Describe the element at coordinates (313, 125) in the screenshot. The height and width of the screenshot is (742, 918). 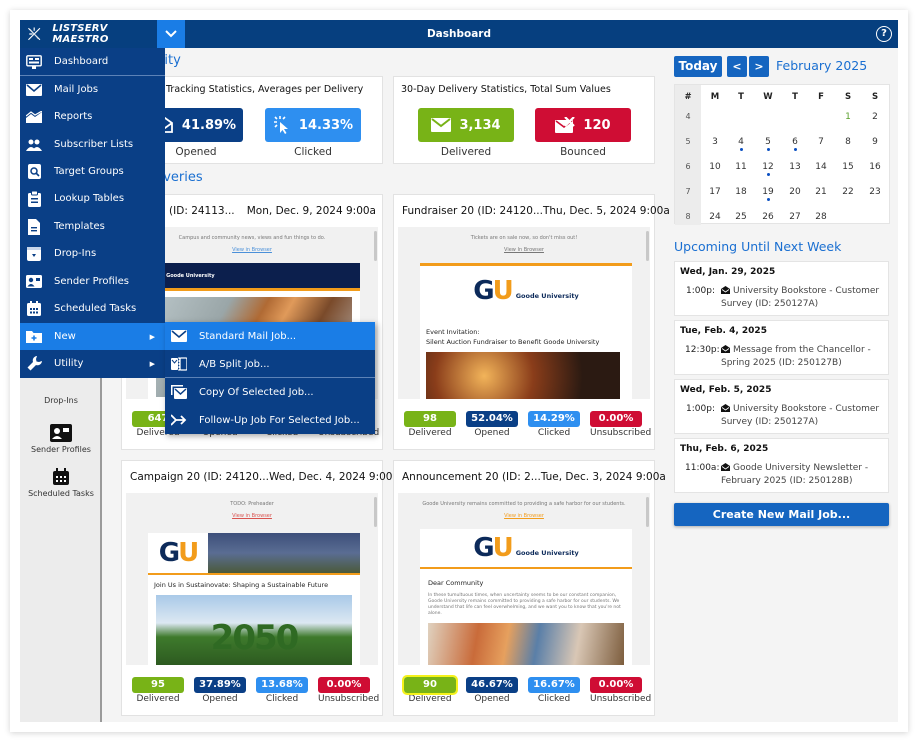
I see `clicked-stat: 14.33%` at that location.